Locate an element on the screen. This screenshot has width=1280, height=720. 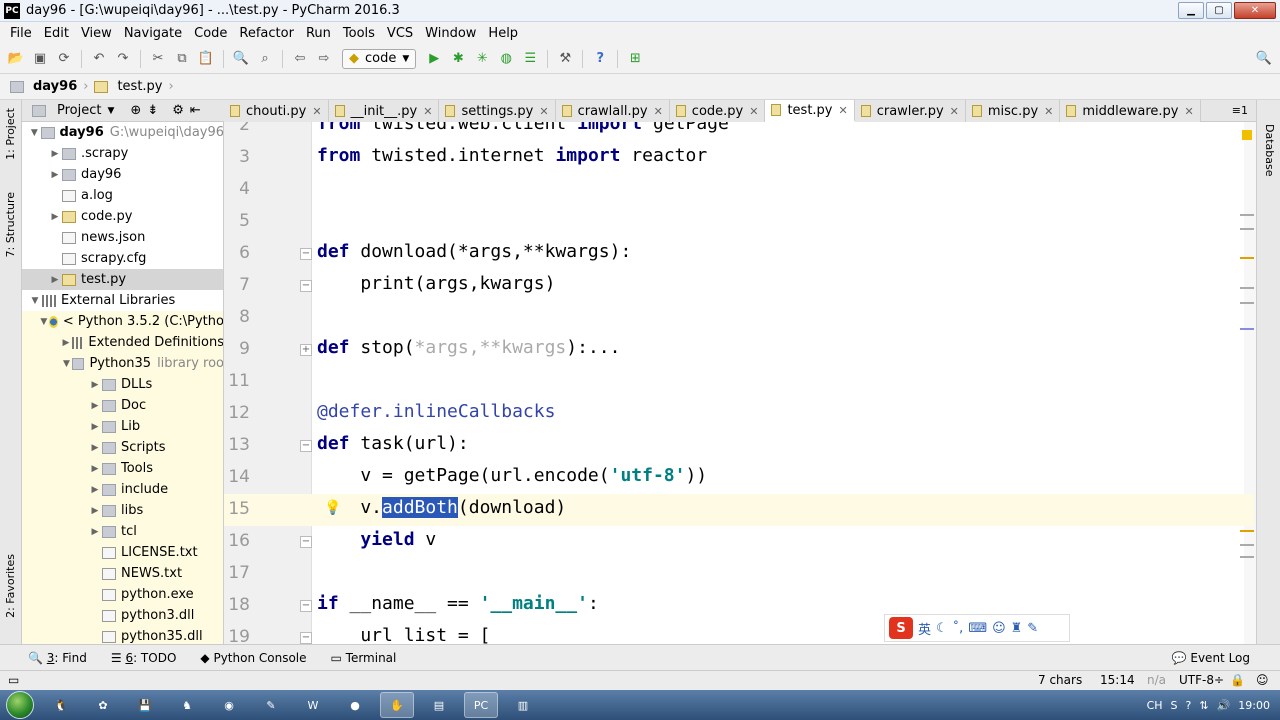
tree-item: ▶ Extended Definitions is located at coordinates (122, 342).